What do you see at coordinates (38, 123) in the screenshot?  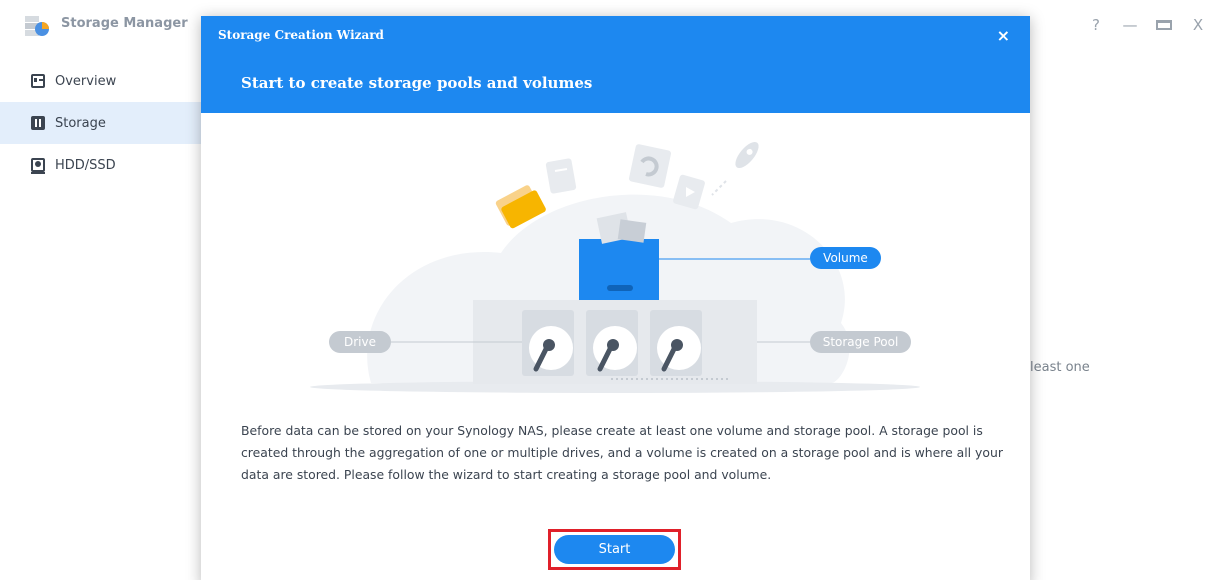 I see `storage-icon` at bounding box center [38, 123].